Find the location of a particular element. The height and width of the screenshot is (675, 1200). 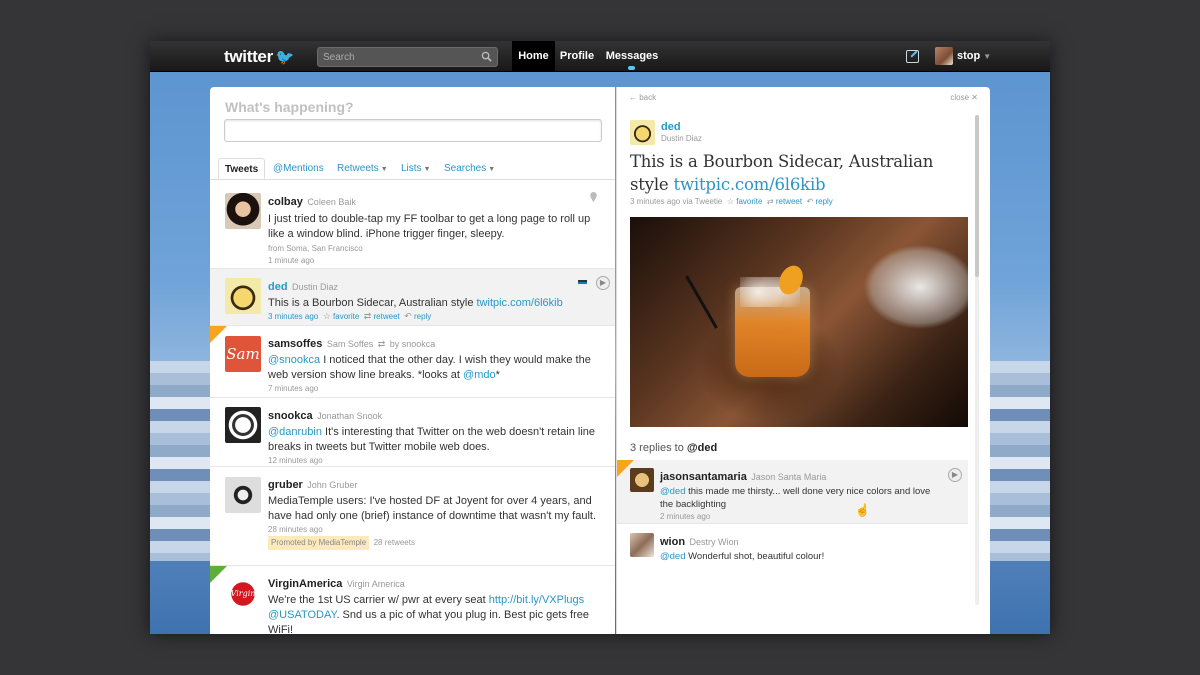

bird-icon: 🐦 is located at coordinates (285, 57).